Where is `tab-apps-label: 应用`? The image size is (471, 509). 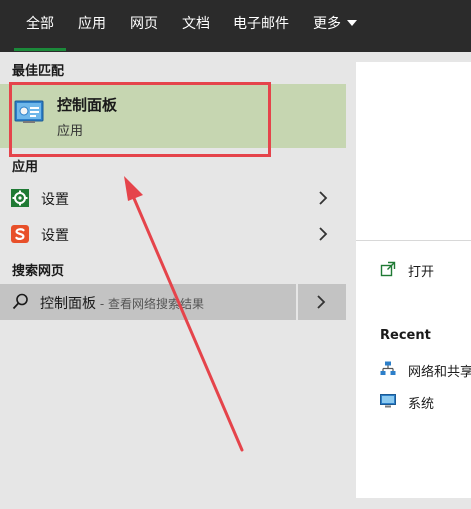 tab-apps-label: 应用 is located at coordinates (92, 24).